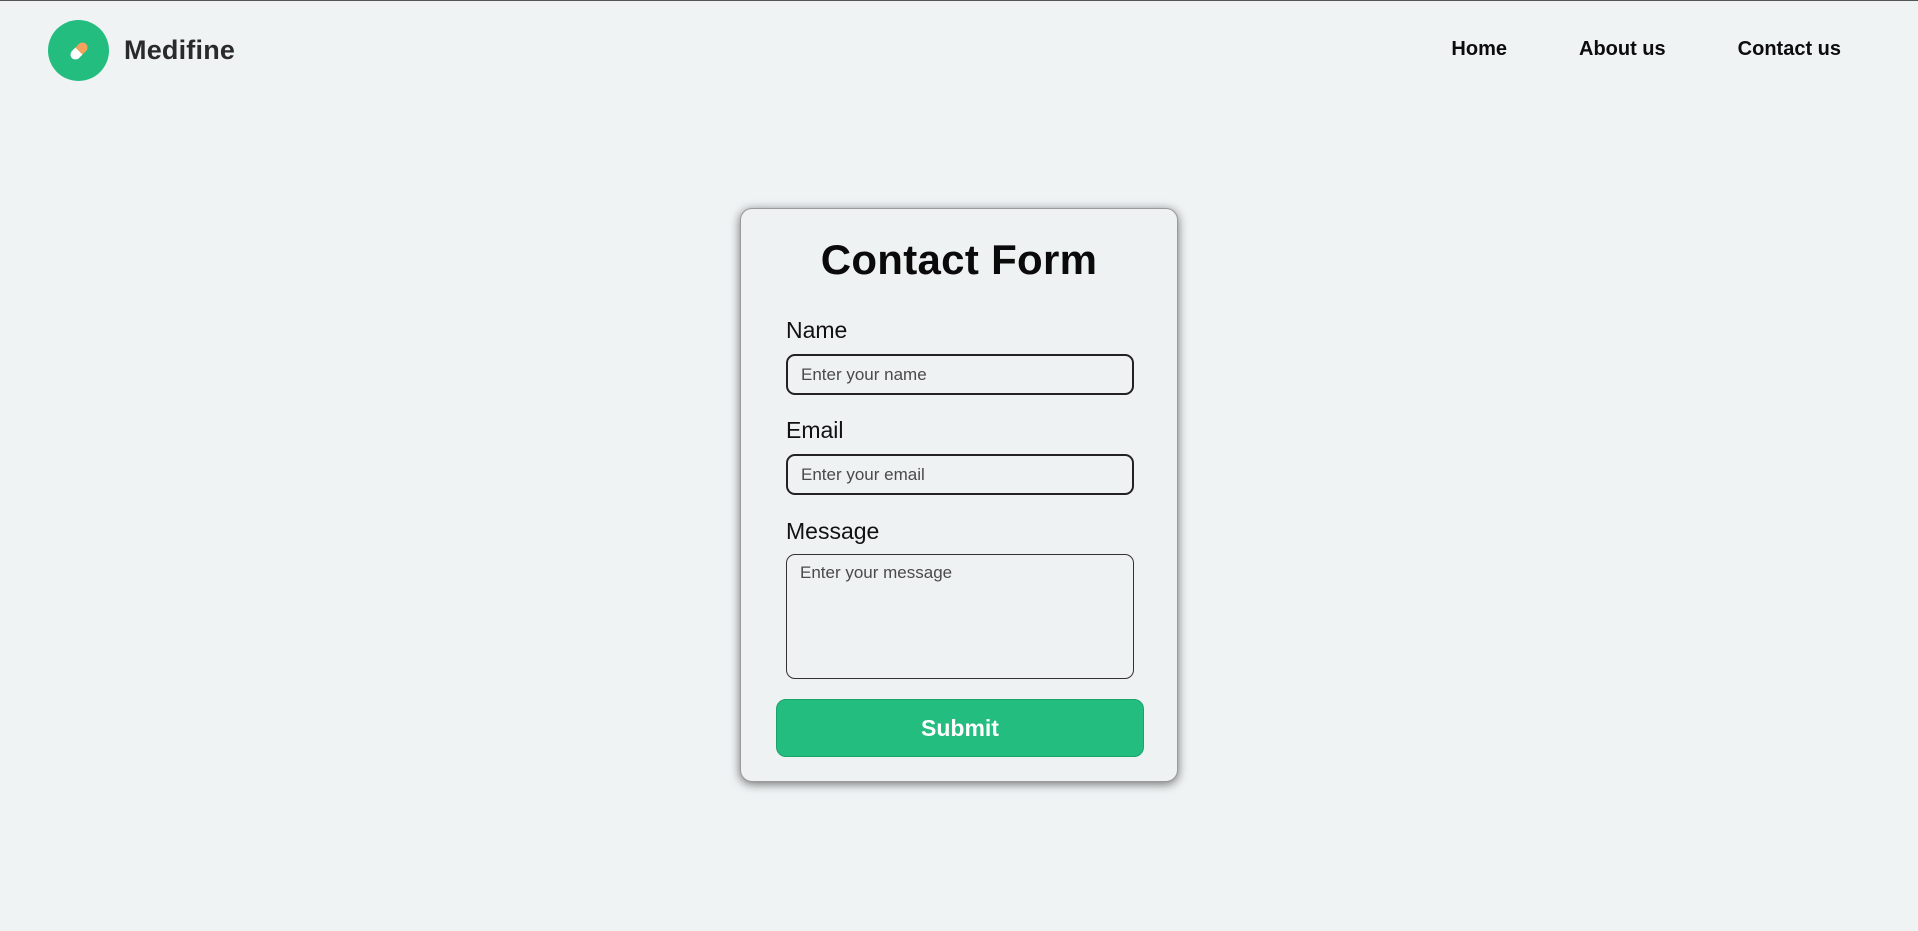 Image resolution: width=1918 pixels, height=931 pixels. I want to click on pill-icon-glyph, so click(79, 50).